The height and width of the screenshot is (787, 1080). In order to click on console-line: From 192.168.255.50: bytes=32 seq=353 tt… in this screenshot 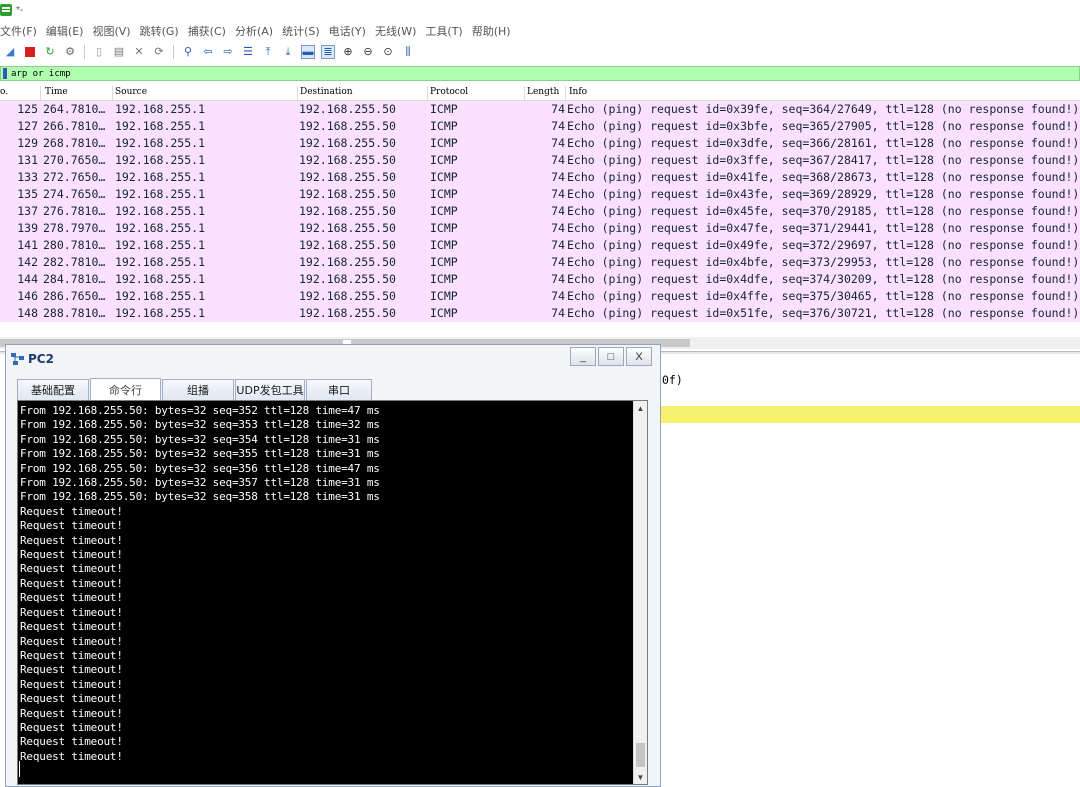, I will do `click(200, 425)`.